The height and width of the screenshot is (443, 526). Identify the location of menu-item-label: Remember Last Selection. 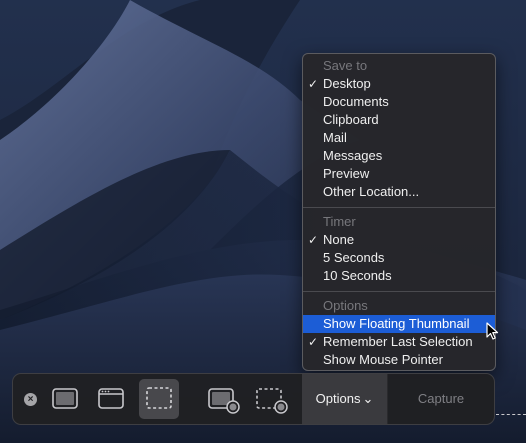
(398, 341).